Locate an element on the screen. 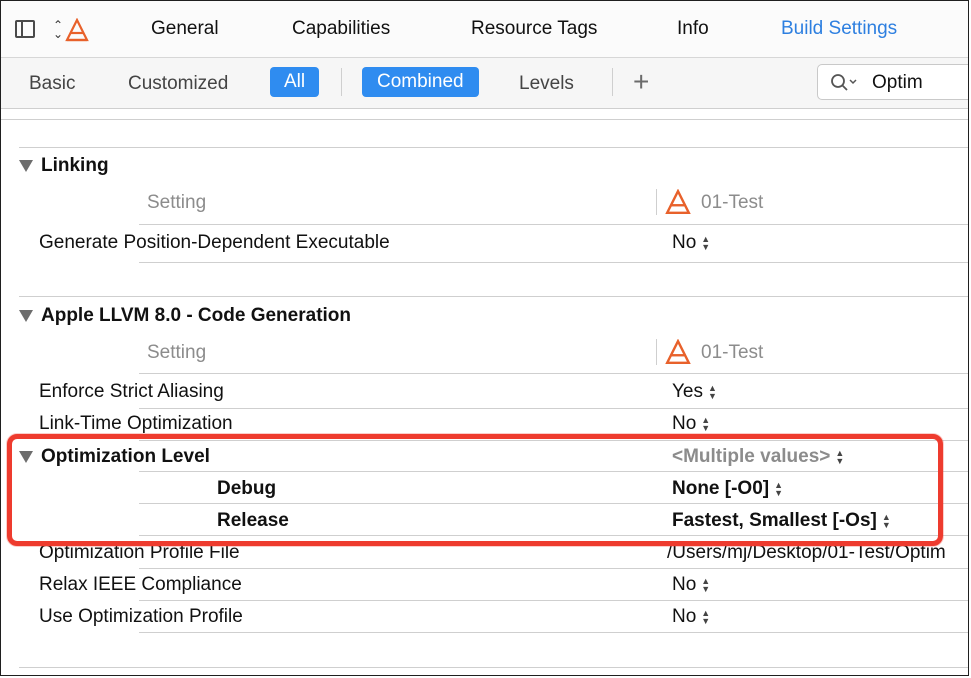 The height and width of the screenshot is (678, 971). tab-resource-tags: Resource Tags is located at coordinates (534, 29).